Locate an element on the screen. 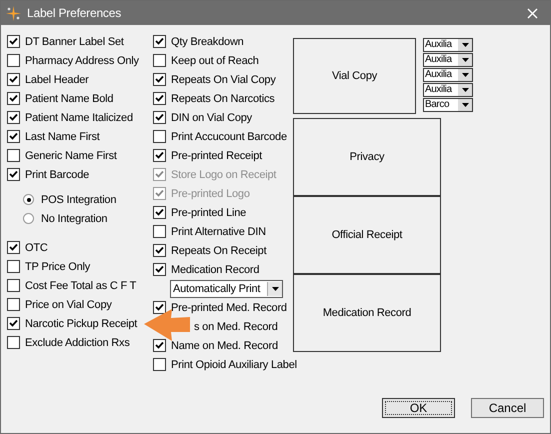  sparkle-icon is located at coordinates (13, 13).